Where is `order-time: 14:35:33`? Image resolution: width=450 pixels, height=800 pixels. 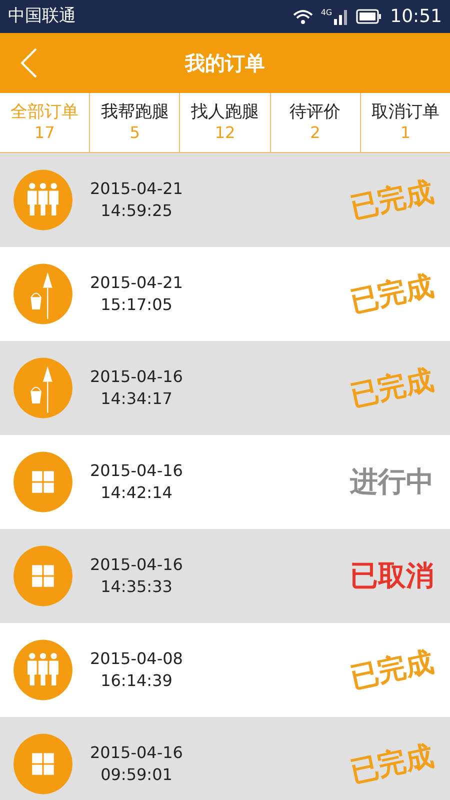 order-time: 14:35:33 is located at coordinates (136, 587).